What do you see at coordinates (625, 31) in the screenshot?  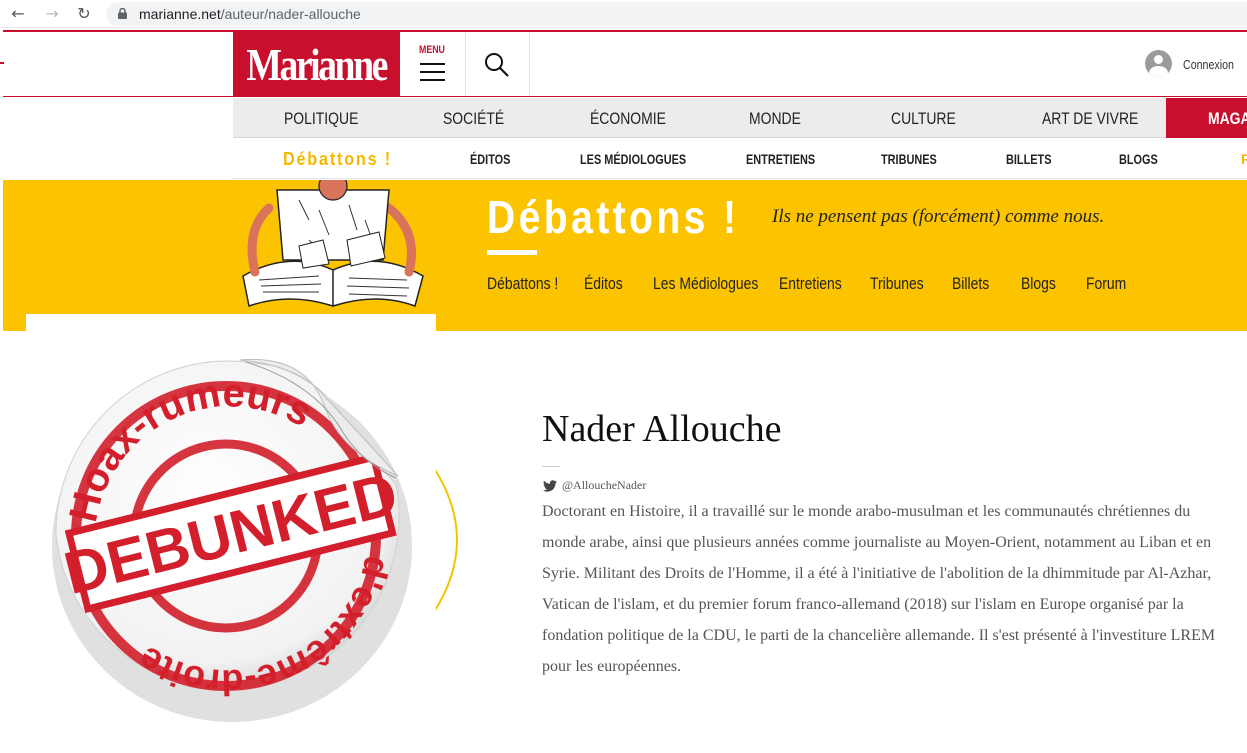 I see `header-top-rule` at bounding box center [625, 31].